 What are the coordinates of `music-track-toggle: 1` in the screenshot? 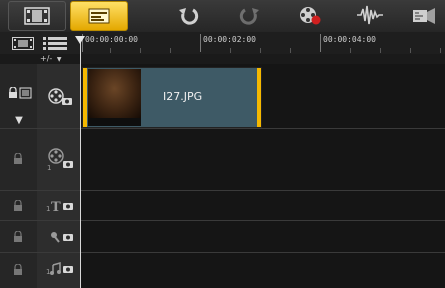 It's located at (60, 269).